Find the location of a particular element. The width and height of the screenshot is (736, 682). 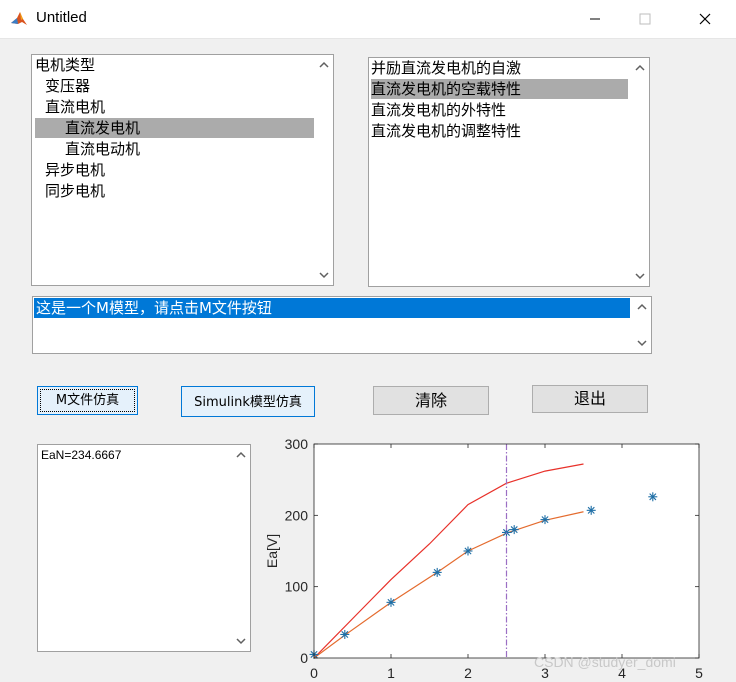

y-tick-label: 200 is located at coordinates (297, 515).